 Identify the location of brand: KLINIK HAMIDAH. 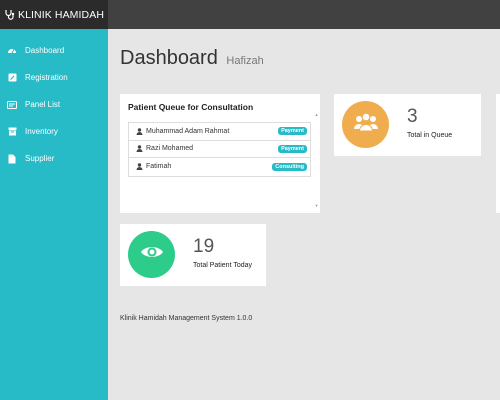
(54, 14).